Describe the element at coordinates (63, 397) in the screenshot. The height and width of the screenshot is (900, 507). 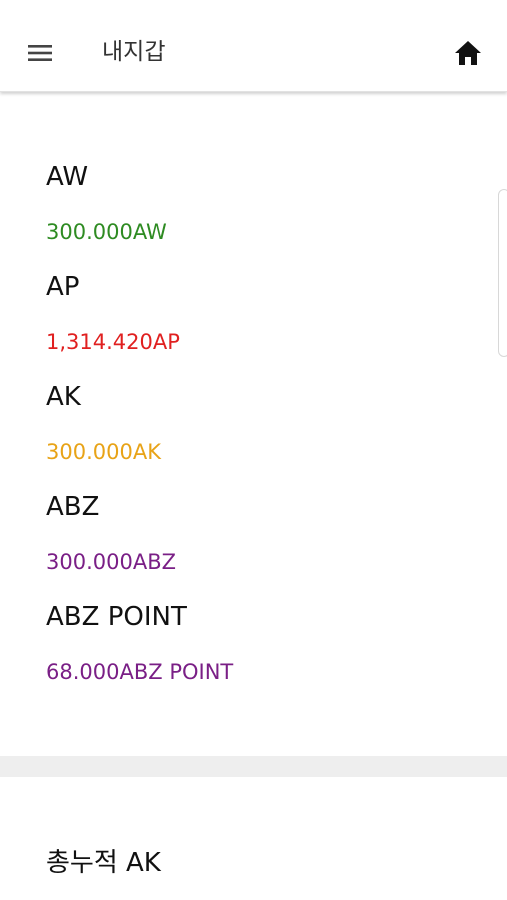
I see `asset-name-ak: AK` at that location.